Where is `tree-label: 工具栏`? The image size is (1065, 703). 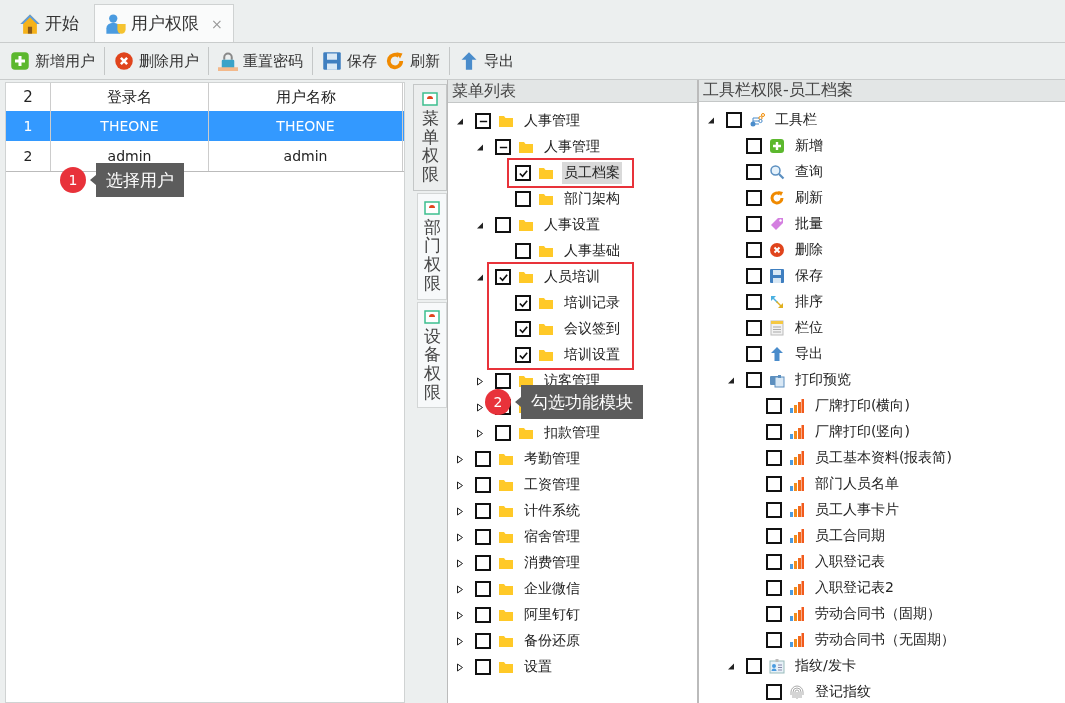 tree-label: 工具栏 is located at coordinates (796, 120).